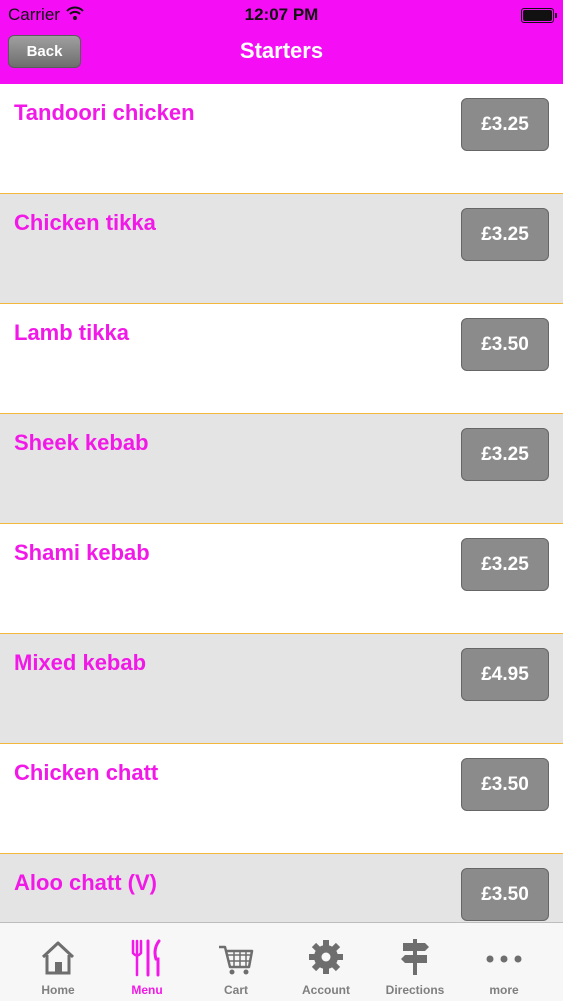  What do you see at coordinates (104, 112) in the screenshot?
I see `menu-item-name: Tandoori chicken` at bounding box center [104, 112].